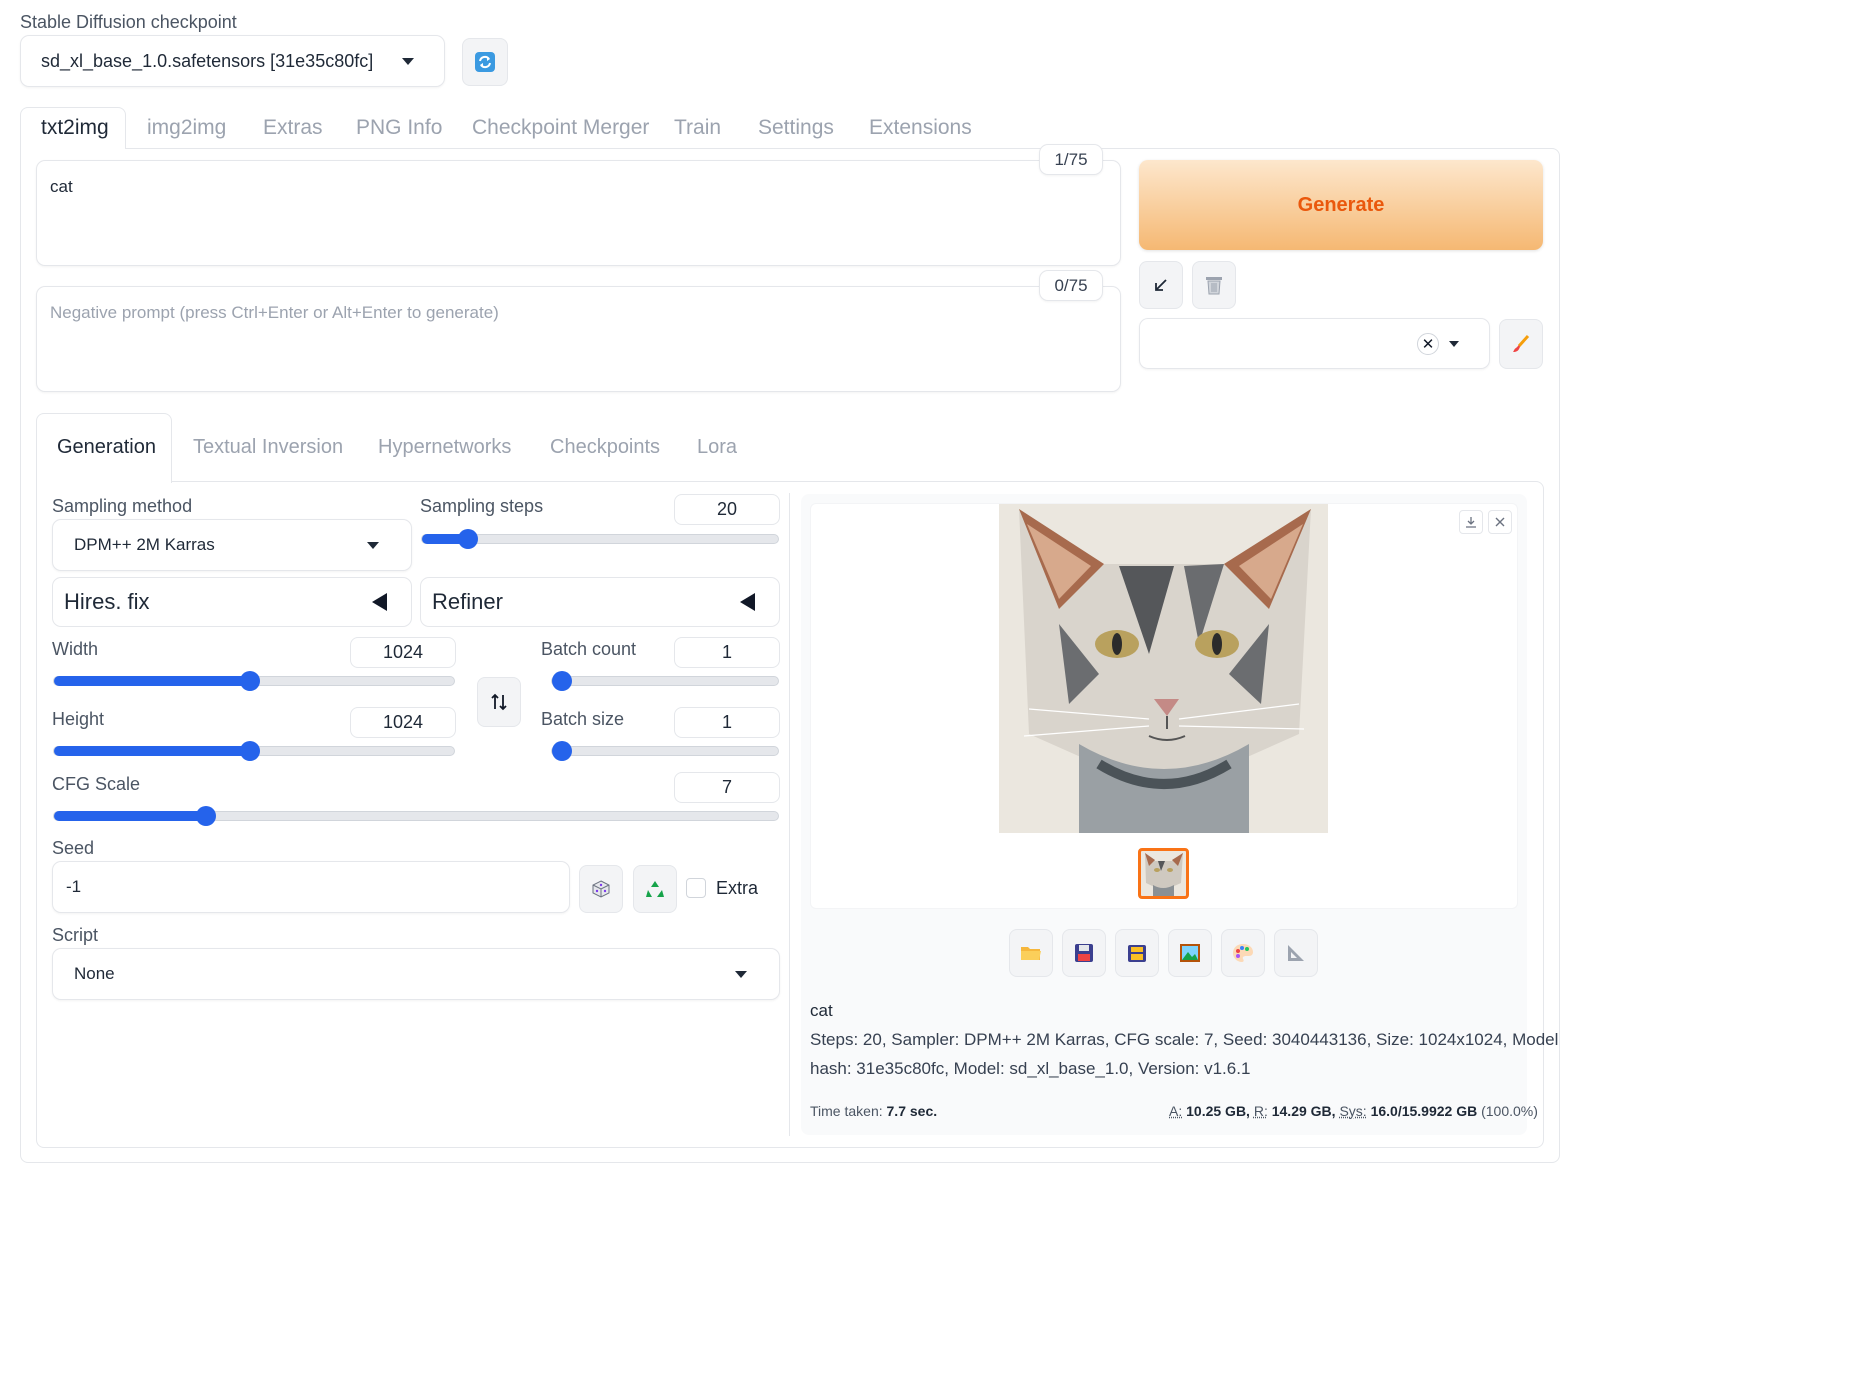  I want to click on read-params-button, so click(1161, 285).